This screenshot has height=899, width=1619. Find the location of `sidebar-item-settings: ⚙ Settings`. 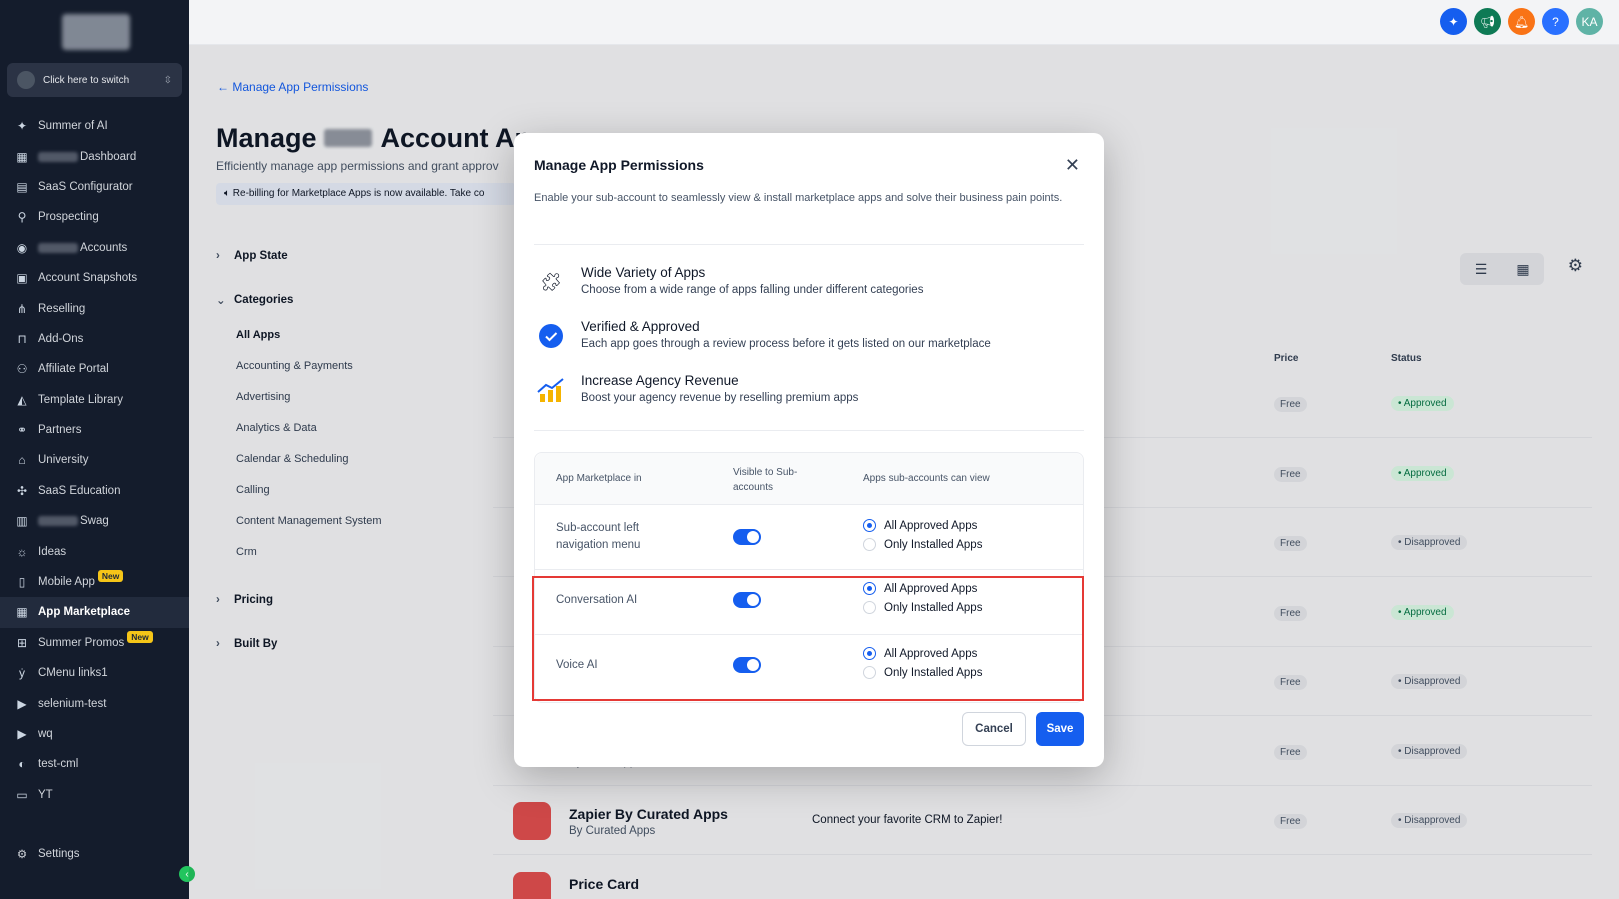

sidebar-item-settings: ⚙ Settings is located at coordinates (47, 854).